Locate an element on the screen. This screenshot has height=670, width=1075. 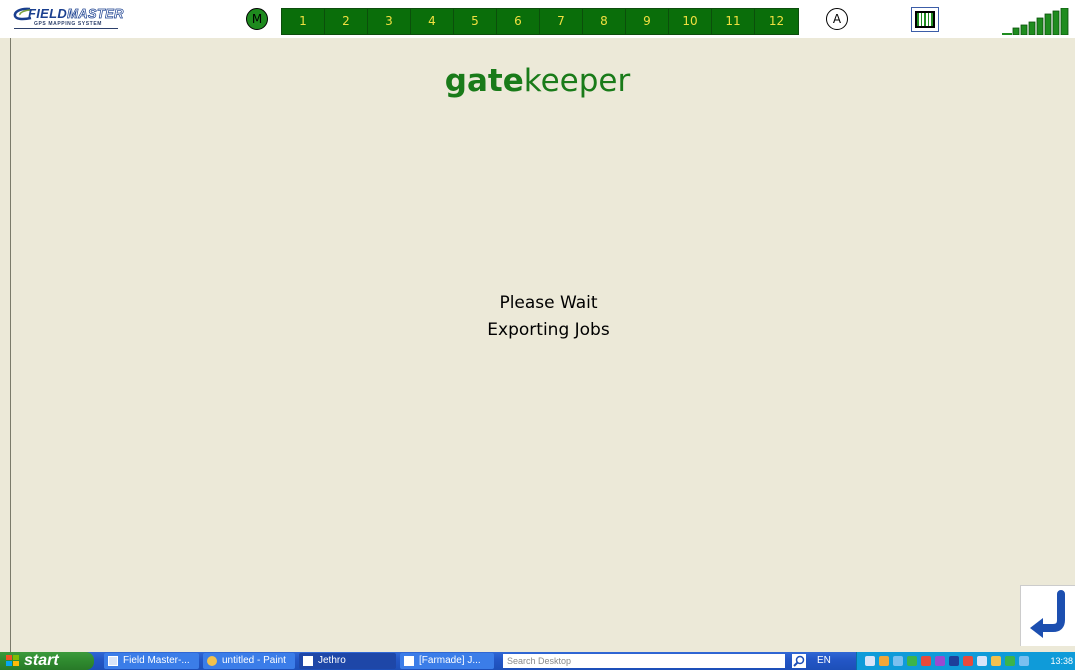
signal-strength-icon is located at coordinates (1035, 21).